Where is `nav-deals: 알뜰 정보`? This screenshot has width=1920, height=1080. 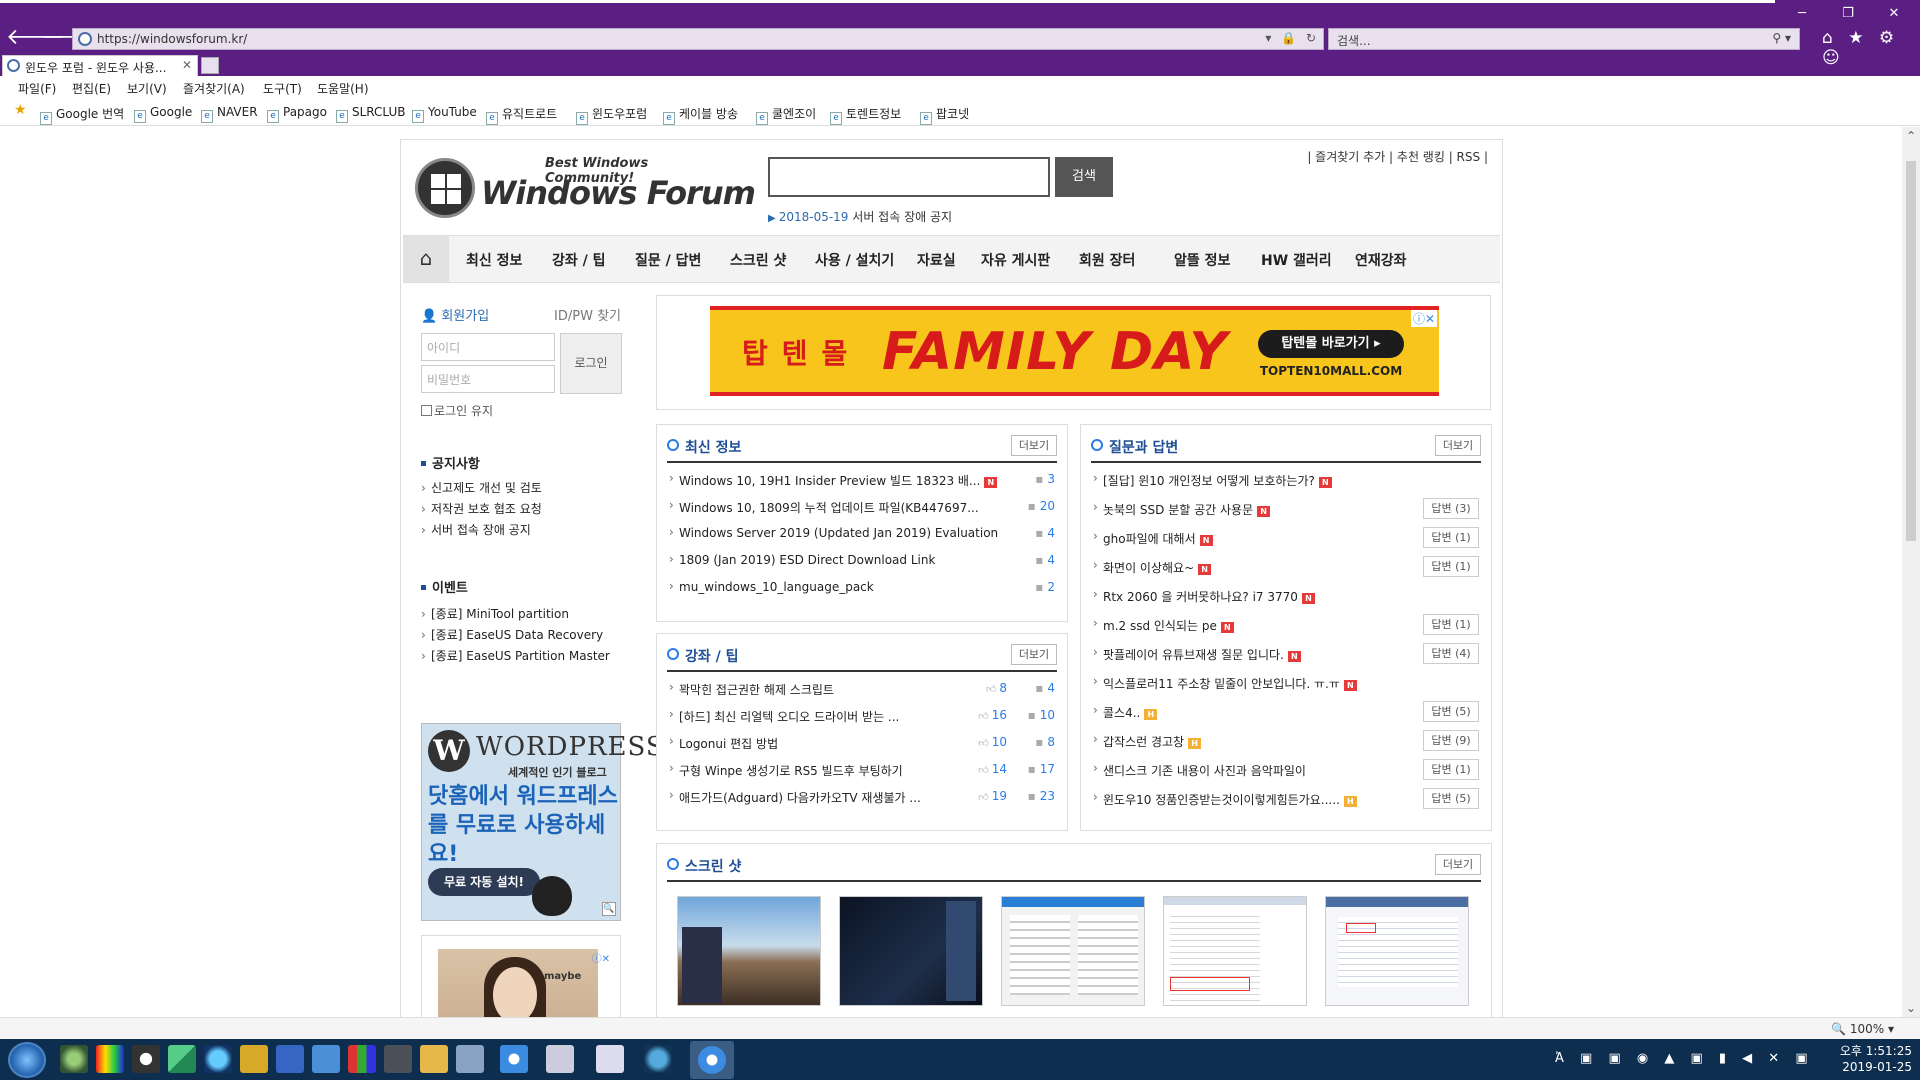
nav-deals: 알뜰 정보 is located at coordinates (1202, 260).